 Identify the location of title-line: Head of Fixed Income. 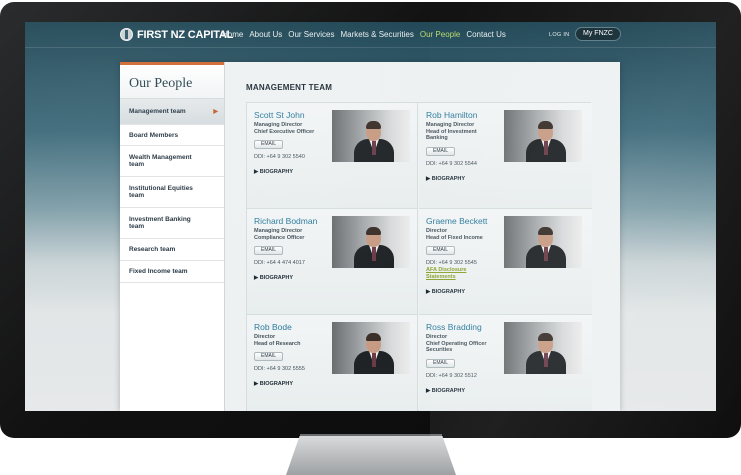
(454, 237).